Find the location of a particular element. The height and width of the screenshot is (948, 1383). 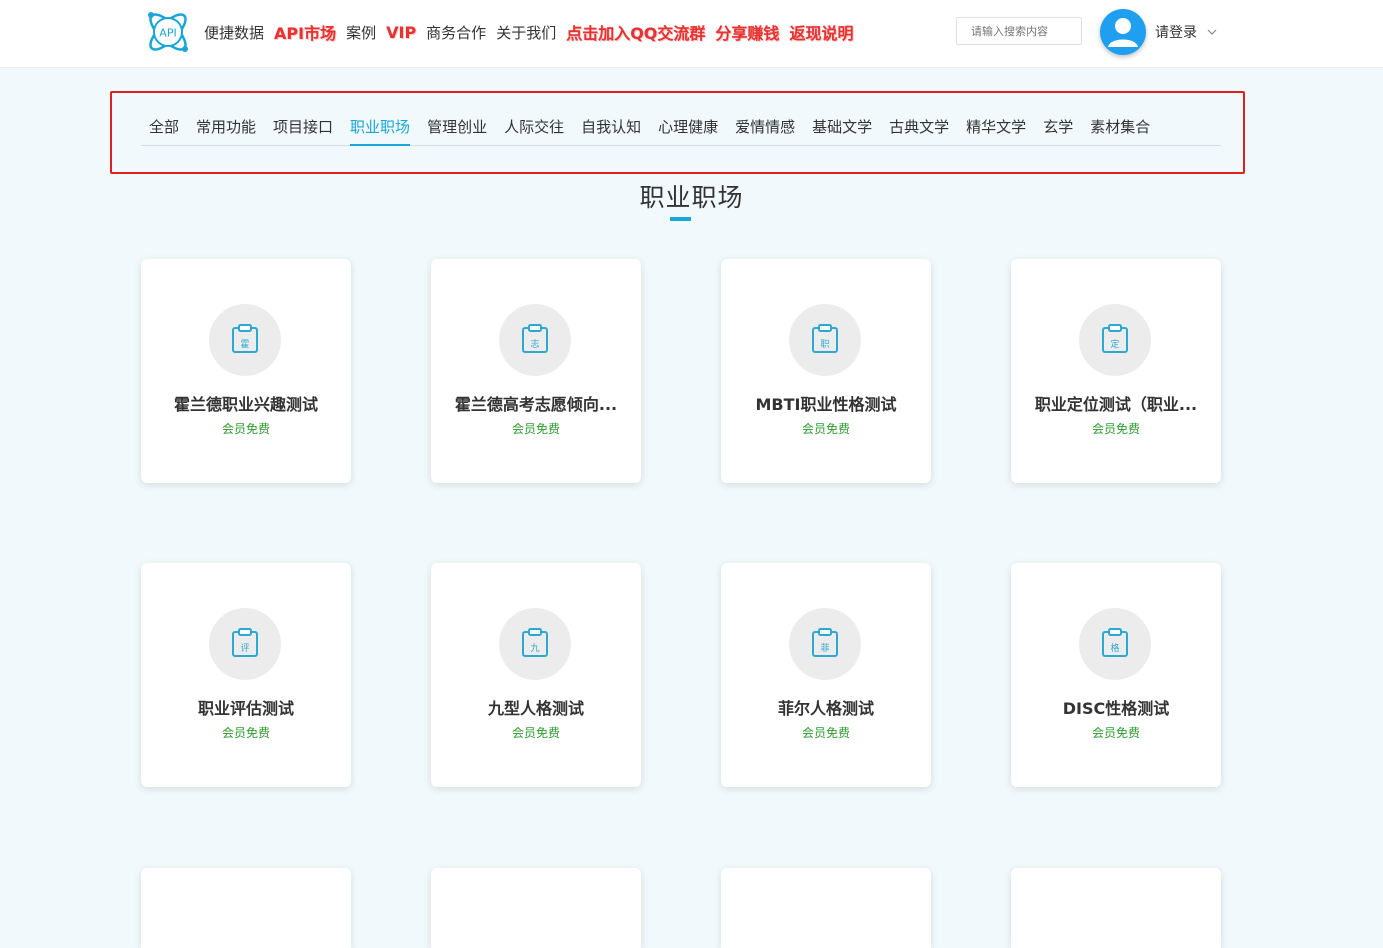

icon-circle: 定 is located at coordinates (1115, 340).